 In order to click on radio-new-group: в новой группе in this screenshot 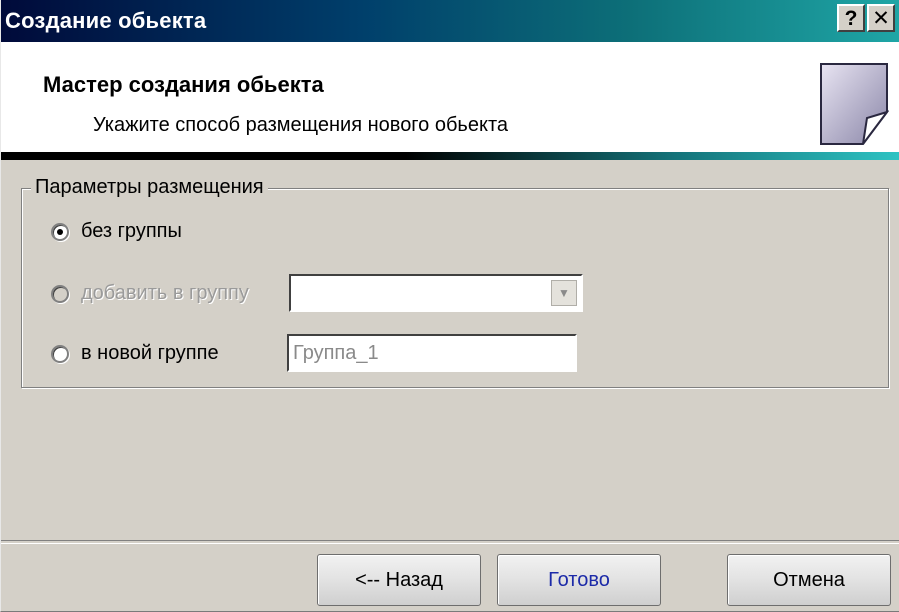, I will do `click(135, 353)`.